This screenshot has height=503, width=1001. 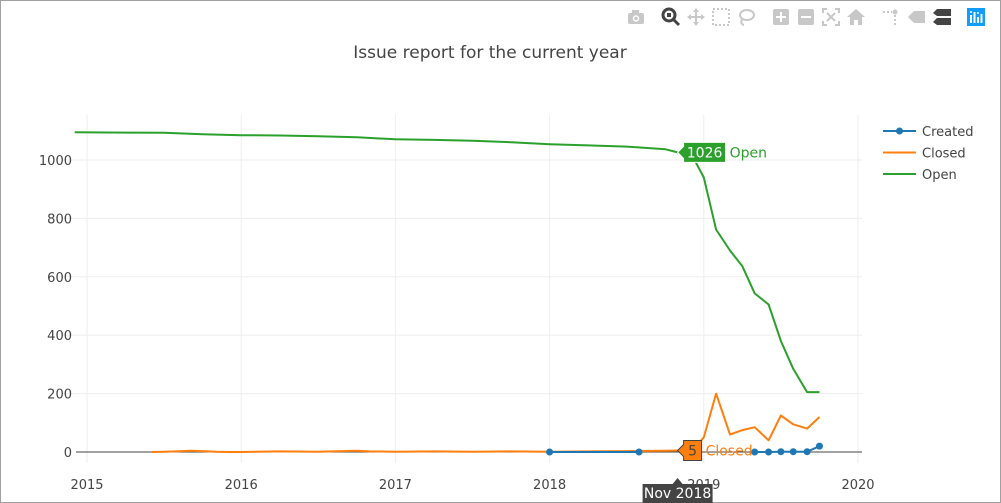 What do you see at coordinates (944, 154) in the screenshot?
I see `legend-label: Closed` at bounding box center [944, 154].